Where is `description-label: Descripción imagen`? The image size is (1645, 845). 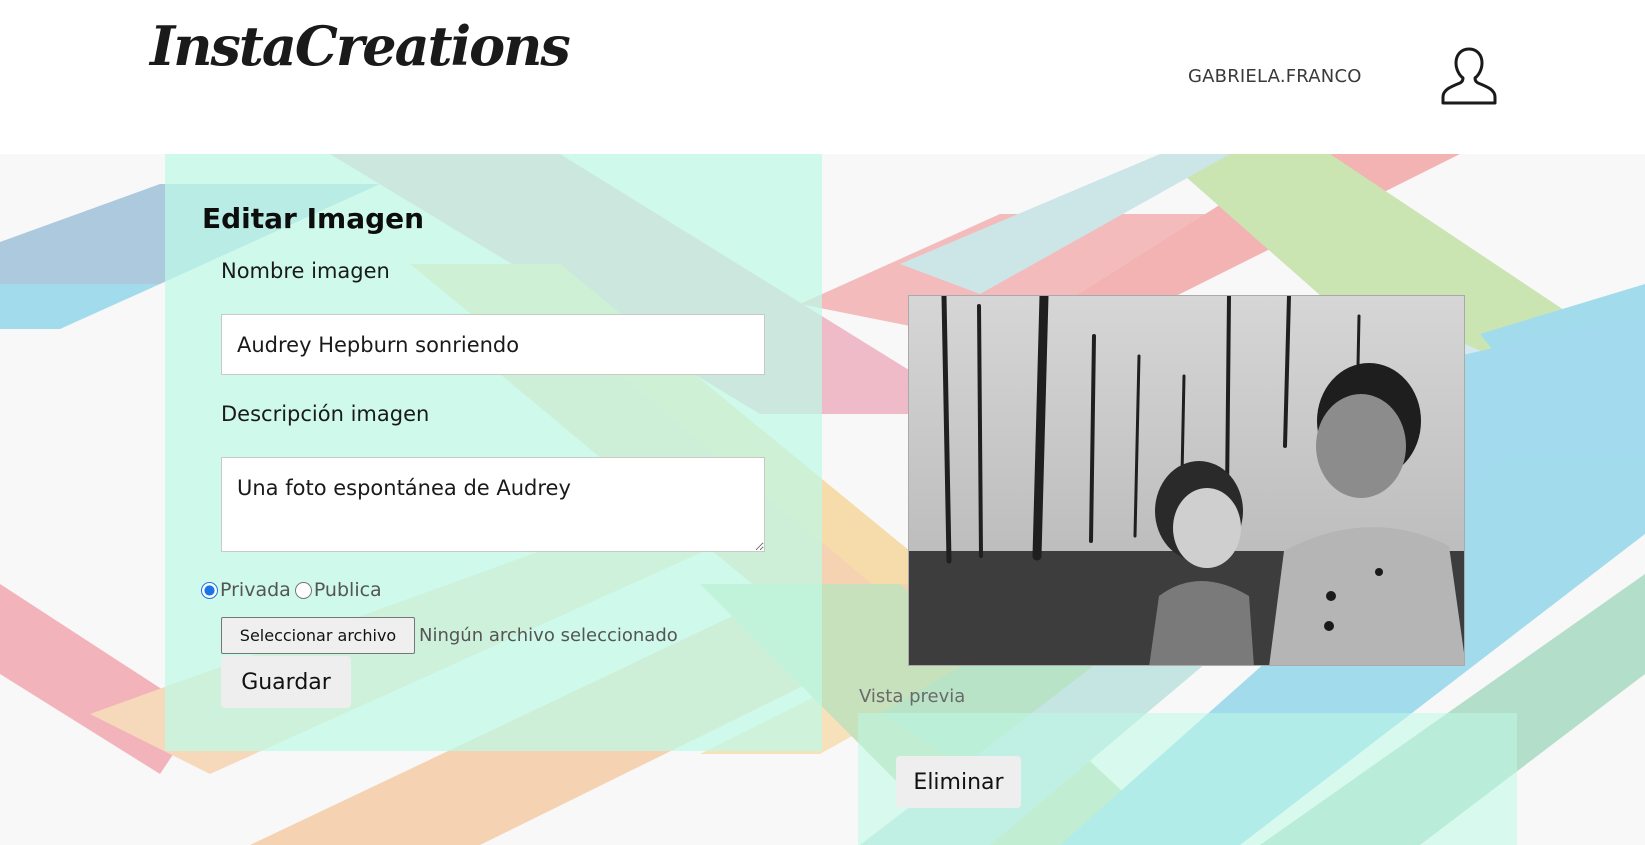 description-label: Descripción imagen is located at coordinates (325, 414).